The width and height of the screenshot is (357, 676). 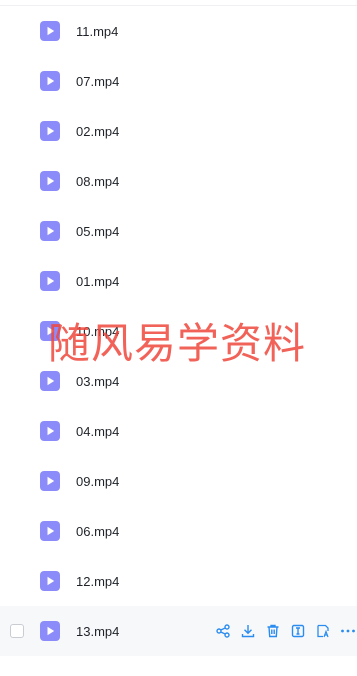 What do you see at coordinates (323, 631) in the screenshot?
I see `ai-summary-icon` at bounding box center [323, 631].